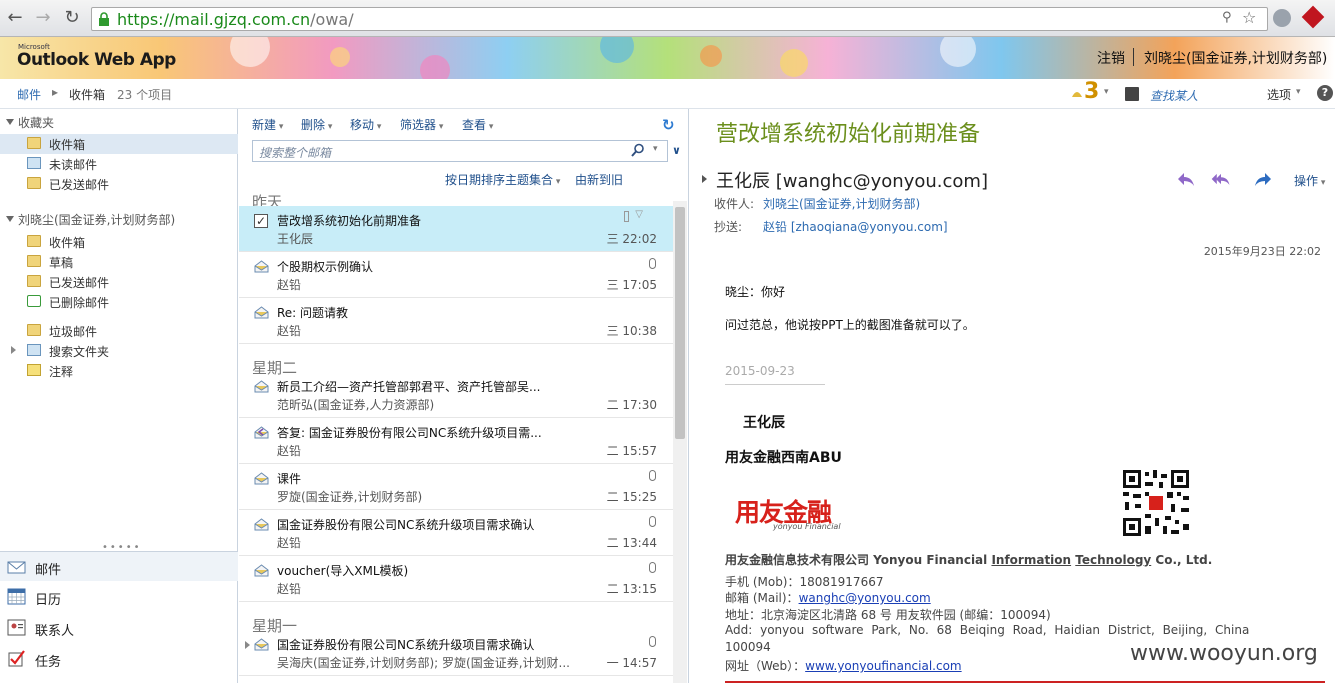  What do you see at coordinates (119, 628) in the screenshot?
I see `module-contacts: 联系人` at bounding box center [119, 628].